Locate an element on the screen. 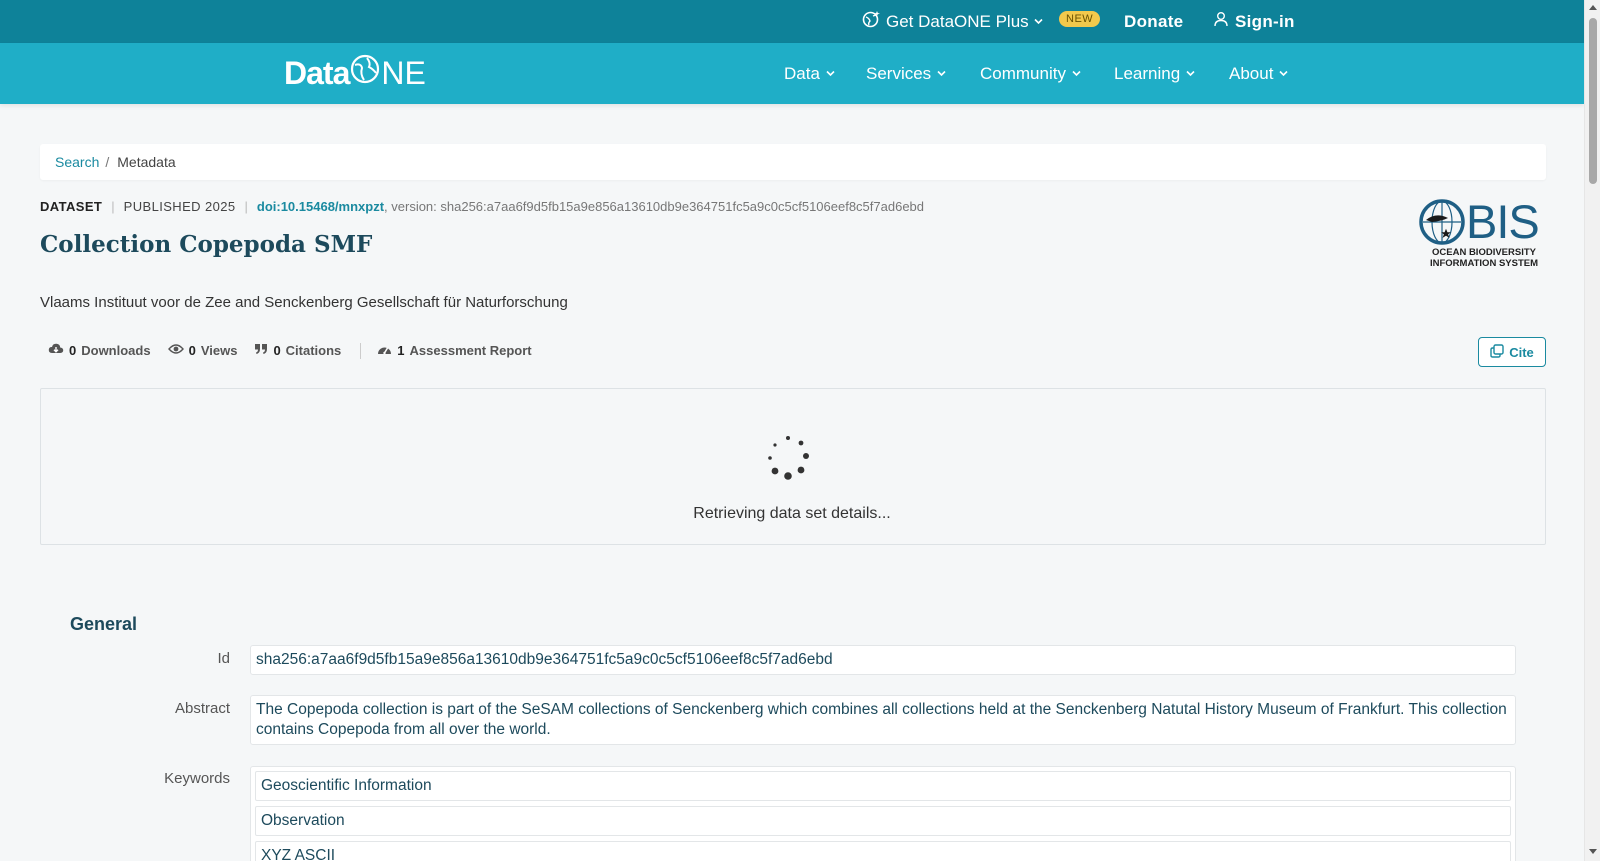 The image size is (1600, 861). doi-link: doi:10.15468/mnxpzt is located at coordinates (320, 206).